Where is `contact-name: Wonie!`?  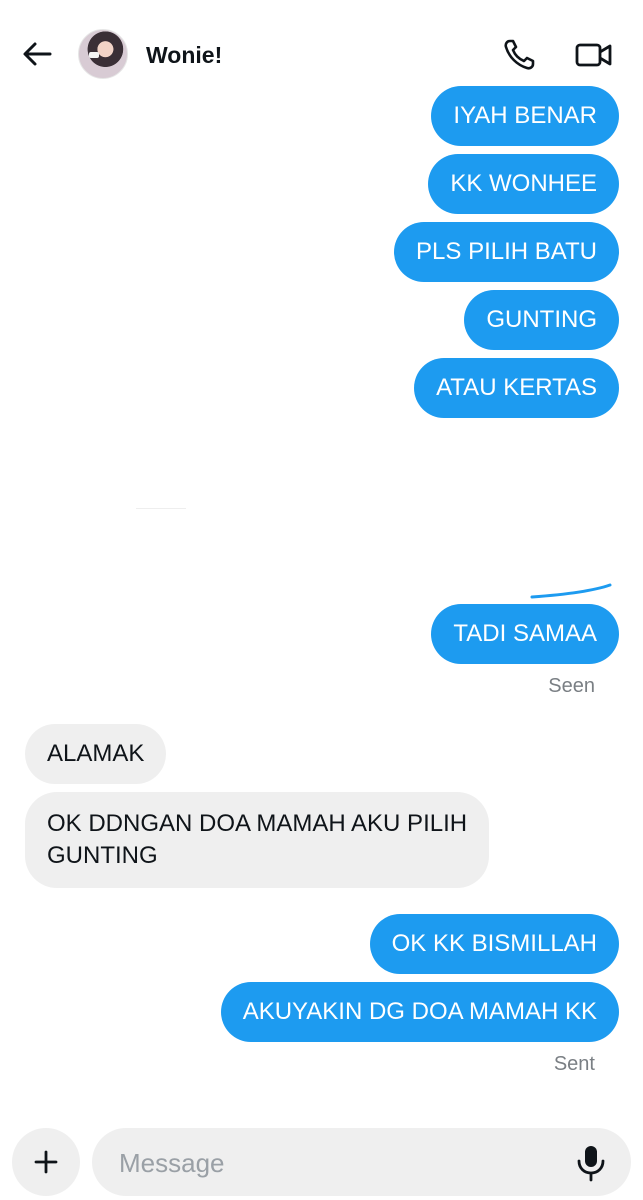 contact-name: Wonie! is located at coordinates (184, 55).